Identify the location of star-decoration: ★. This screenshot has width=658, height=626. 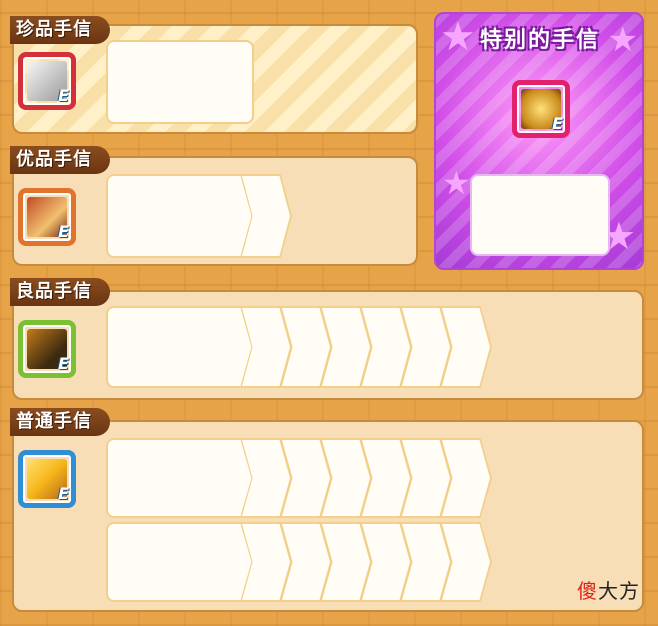
(456, 183).